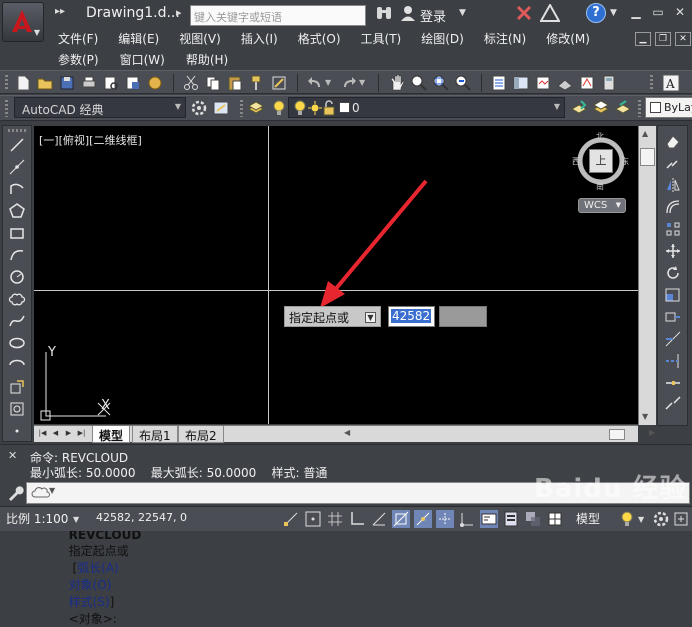  Describe the element at coordinates (315, 108) in the screenshot. I see `sun-icon` at that location.